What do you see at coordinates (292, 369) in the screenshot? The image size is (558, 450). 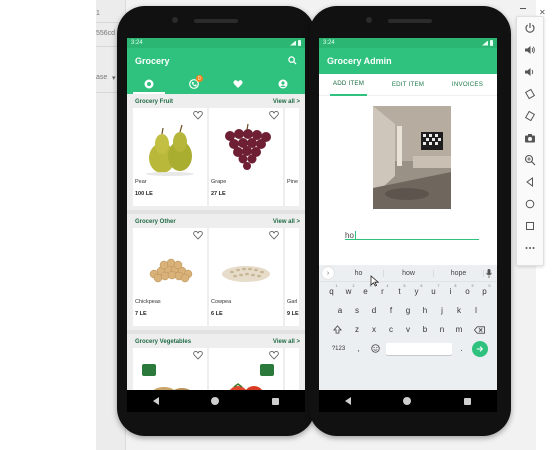 I see `product-card-partial` at bounding box center [292, 369].